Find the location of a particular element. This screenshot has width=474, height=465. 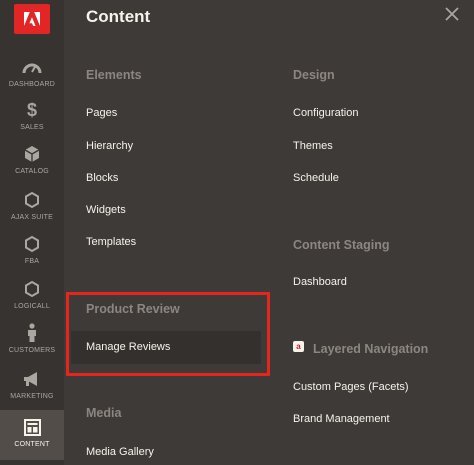

person-icon is located at coordinates (32, 333).